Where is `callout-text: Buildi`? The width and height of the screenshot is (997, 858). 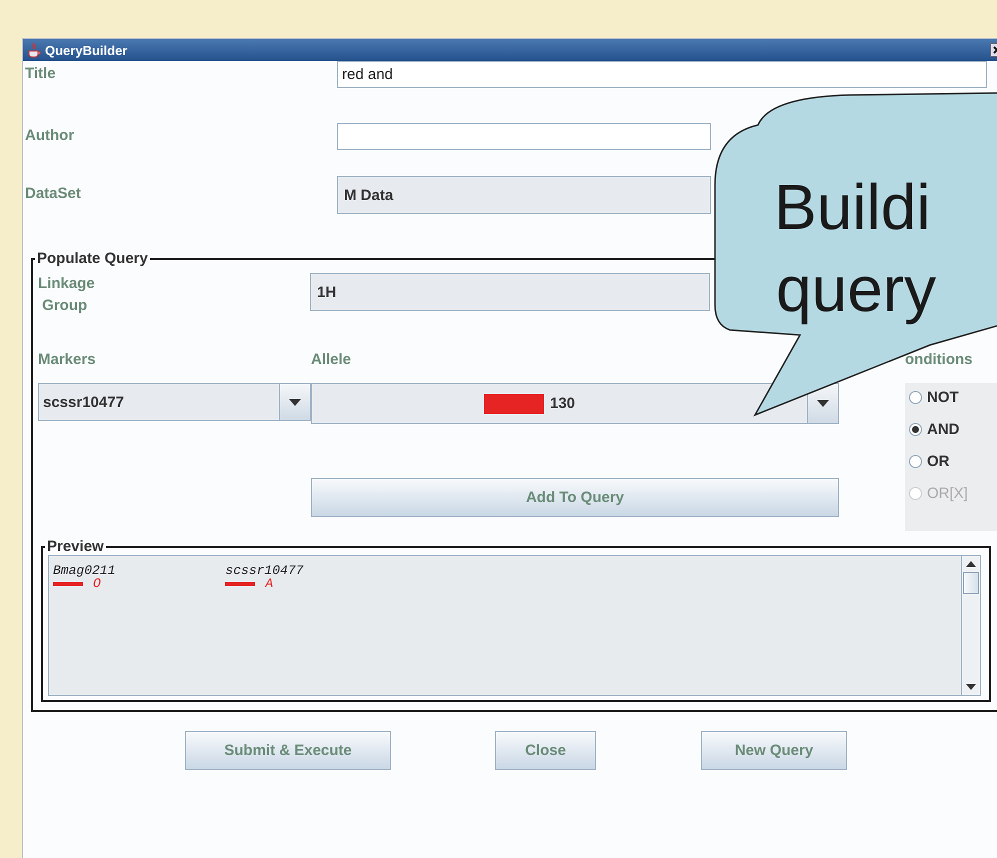
callout-text: Buildi is located at coordinates (852, 207).